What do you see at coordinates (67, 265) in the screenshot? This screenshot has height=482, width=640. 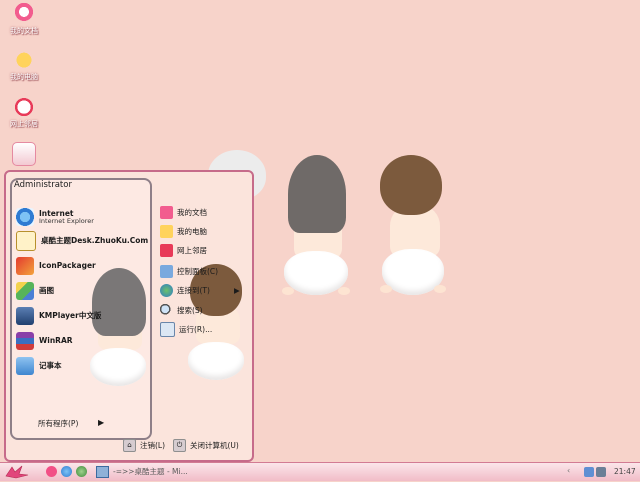 I see `program-item-label: IconPackager` at bounding box center [67, 265].